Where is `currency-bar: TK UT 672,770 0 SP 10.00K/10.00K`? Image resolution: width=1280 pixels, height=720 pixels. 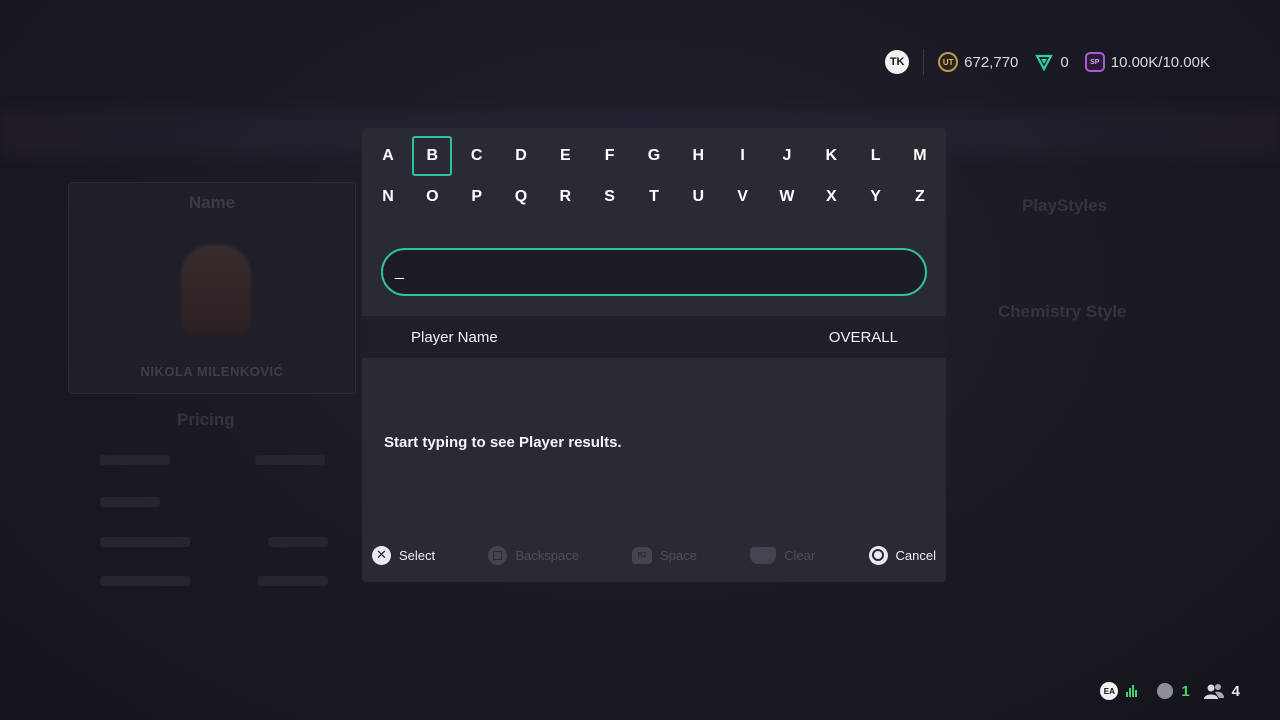
currency-bar: TK UT 672,770 0 SP 10.00K/10.00K is located at coordinates (1051, 62).